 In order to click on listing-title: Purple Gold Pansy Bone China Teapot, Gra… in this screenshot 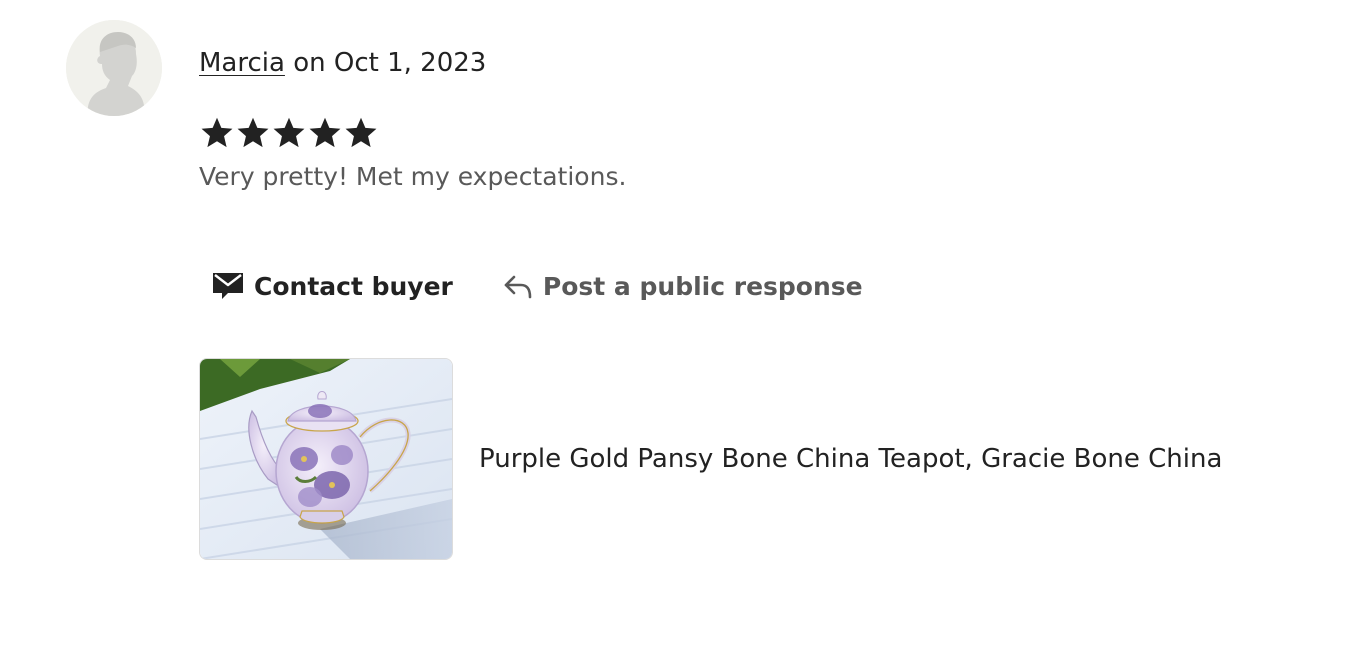, I will do `click(850, 459)`.